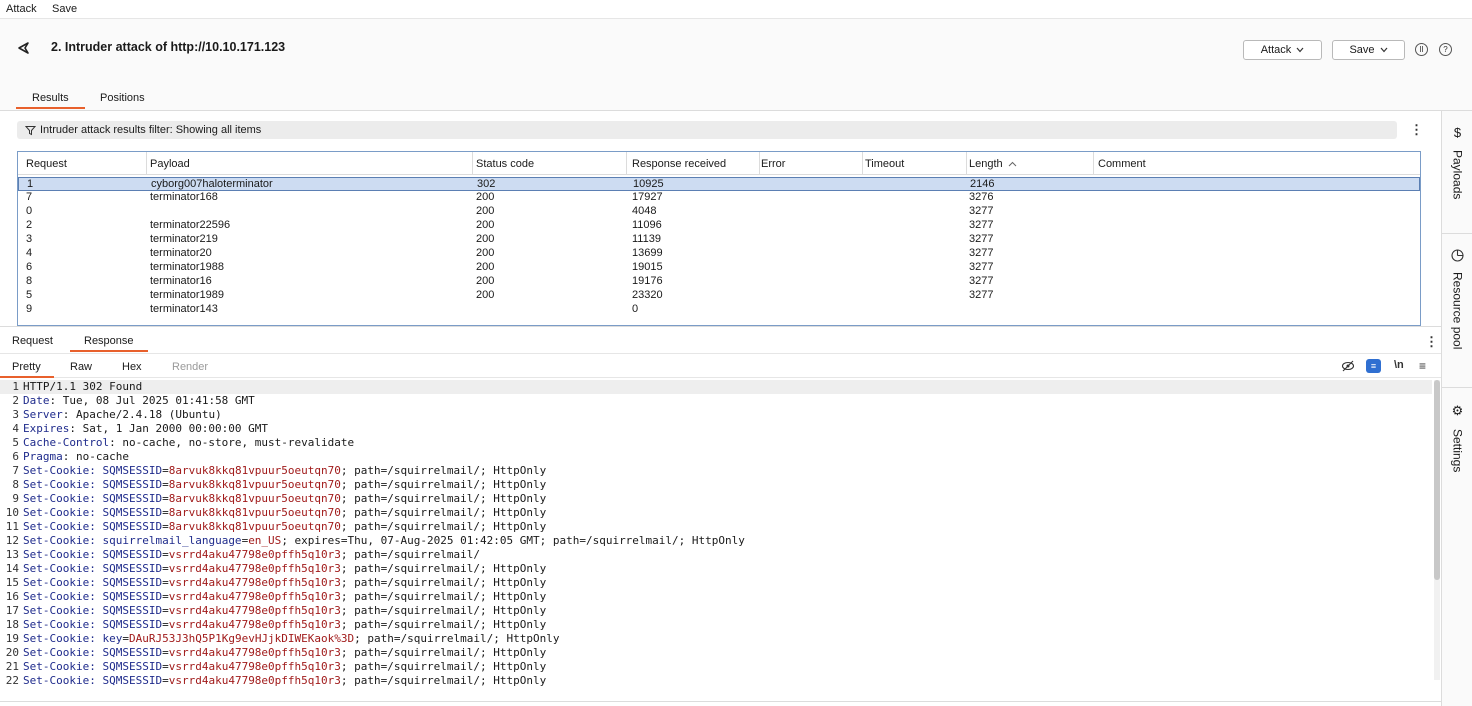  I want to click on tab-render: Render, so click(190, 367).